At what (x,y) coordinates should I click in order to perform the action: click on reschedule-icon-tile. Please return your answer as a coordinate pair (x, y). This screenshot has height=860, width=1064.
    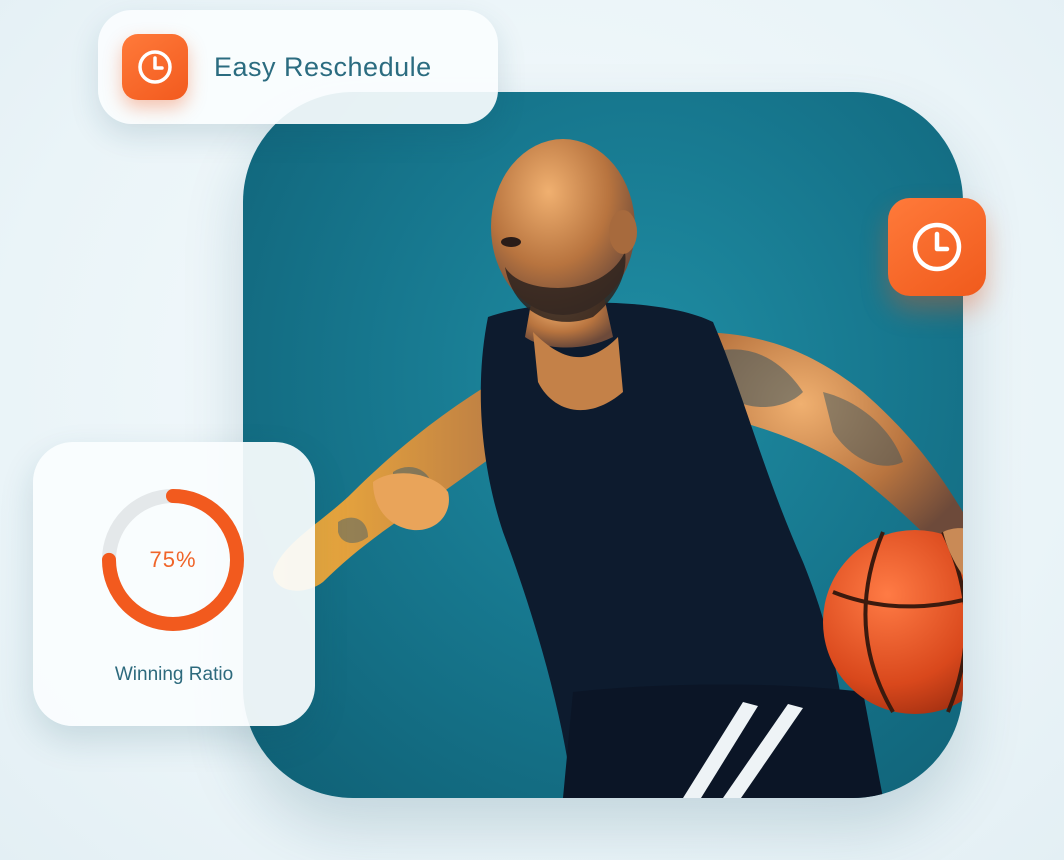
    Looking at the image, I should click on (155, 67).